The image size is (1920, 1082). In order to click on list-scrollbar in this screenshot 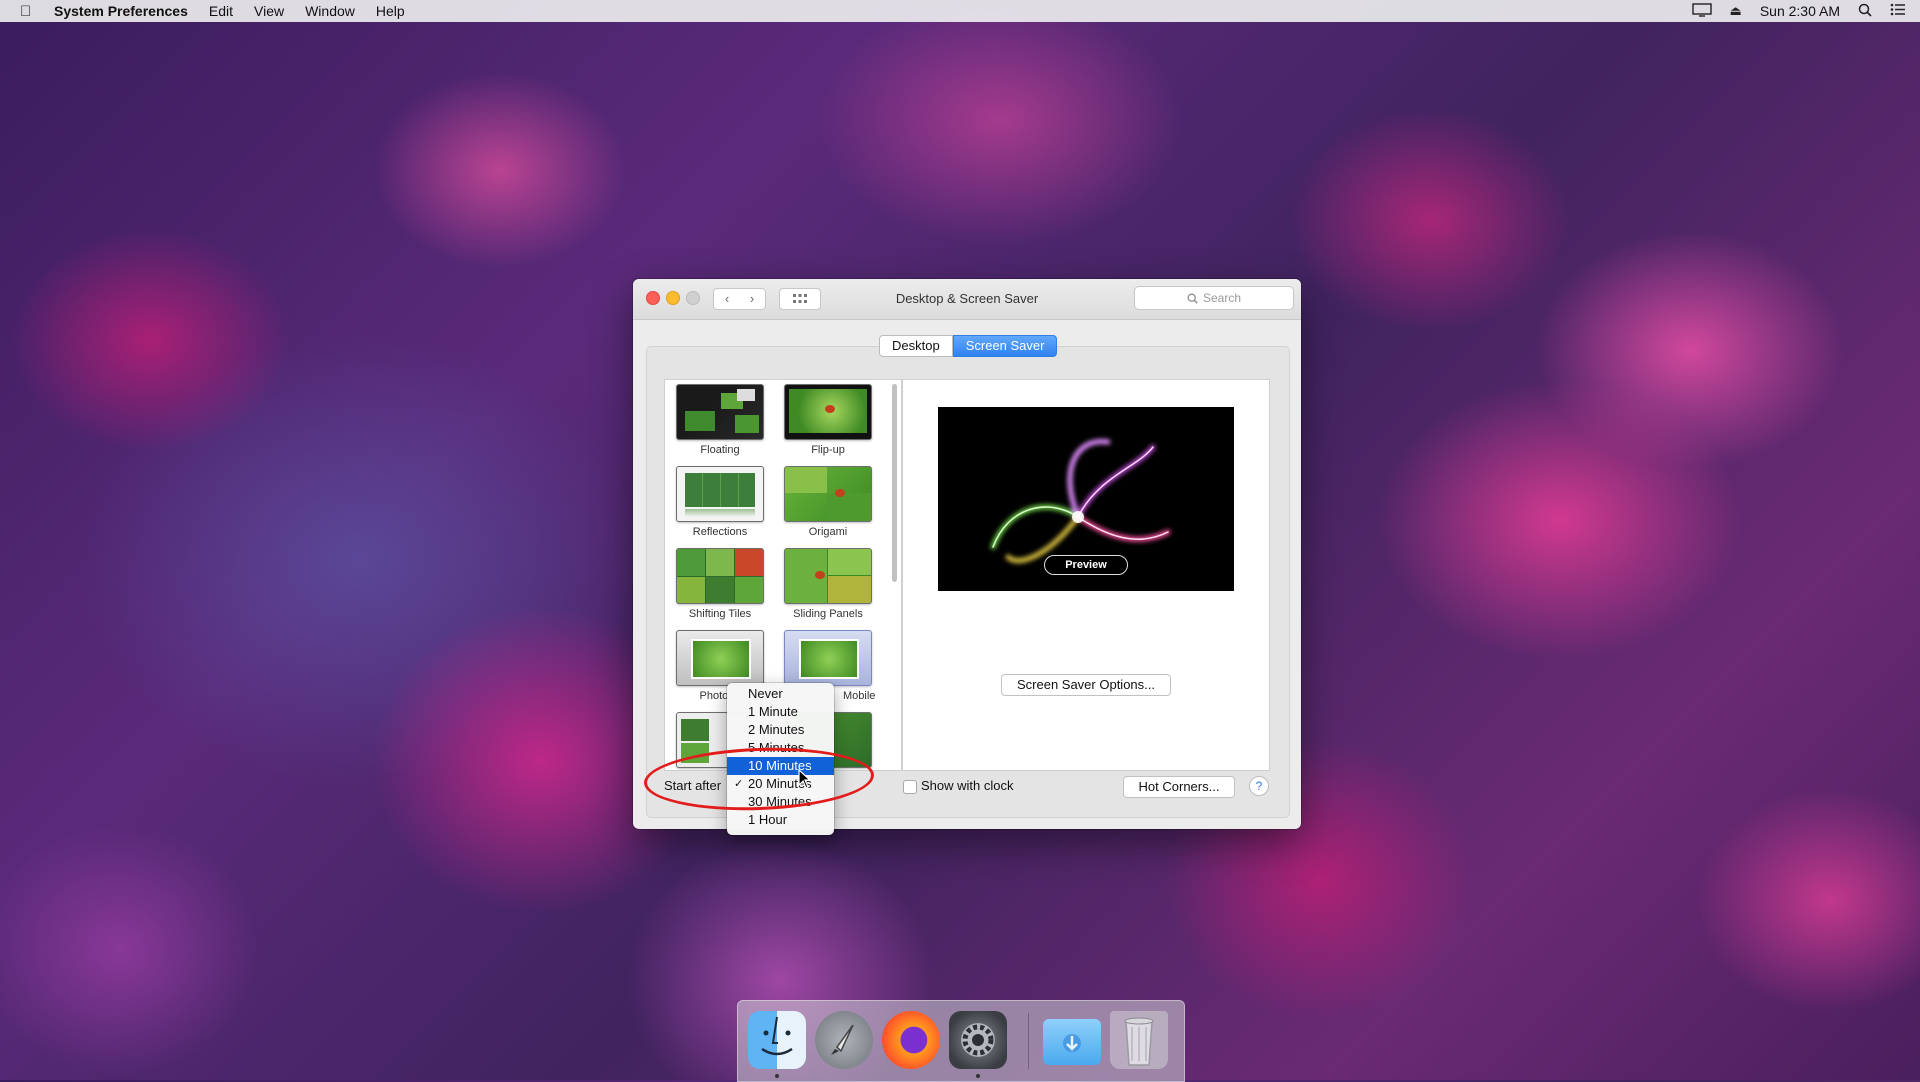, I will do `click(894, 483)`.